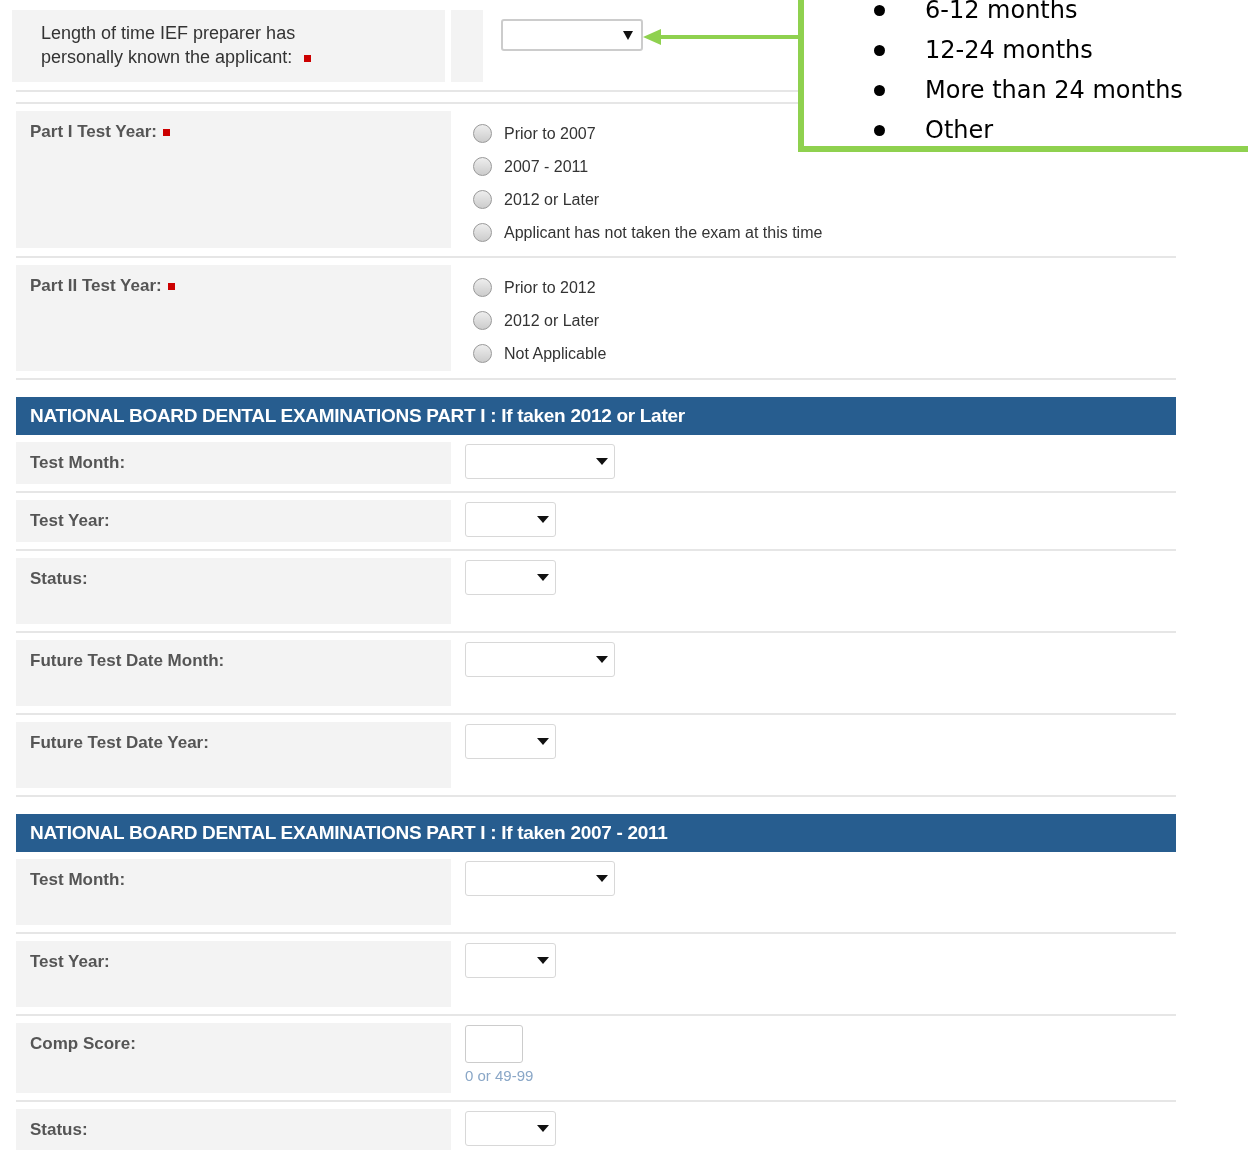  Describe the element at coordinates (959, 130) in the screenshot. I see `callout-item: Other` at that location.